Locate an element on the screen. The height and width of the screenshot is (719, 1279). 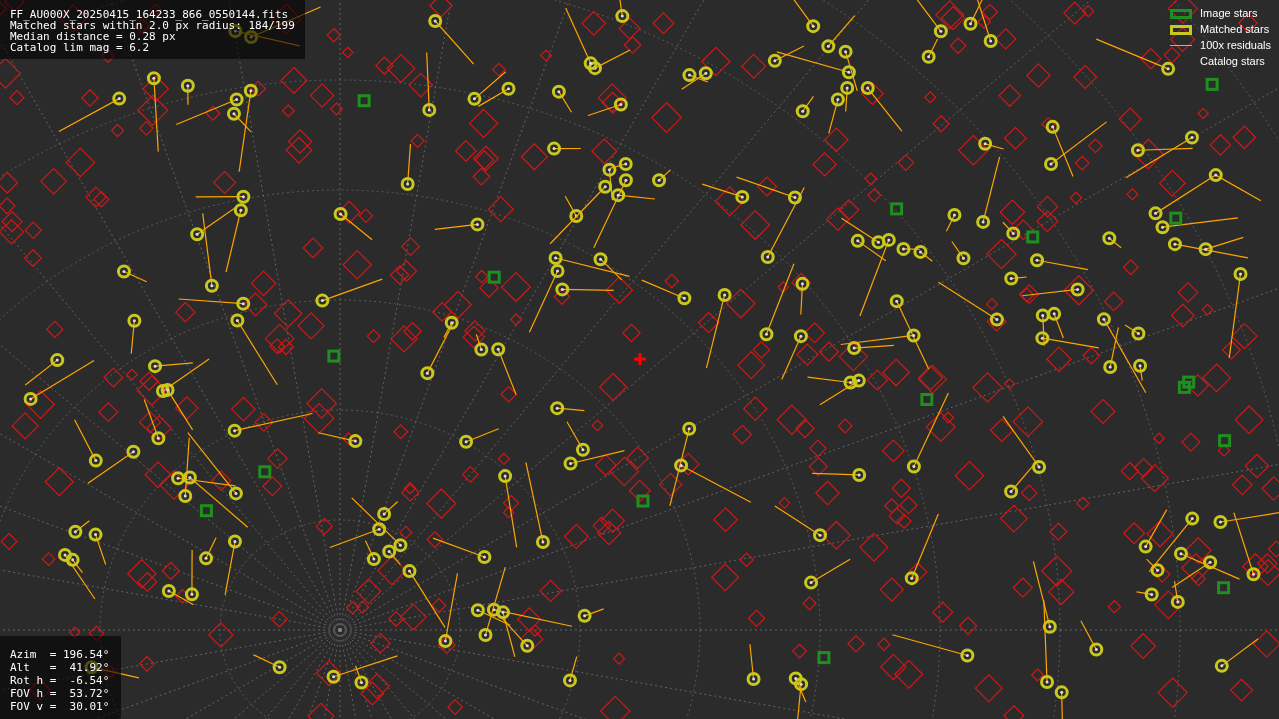
info-text: Catalog lim mag = 6.2 is located at coordinates (80, 47).